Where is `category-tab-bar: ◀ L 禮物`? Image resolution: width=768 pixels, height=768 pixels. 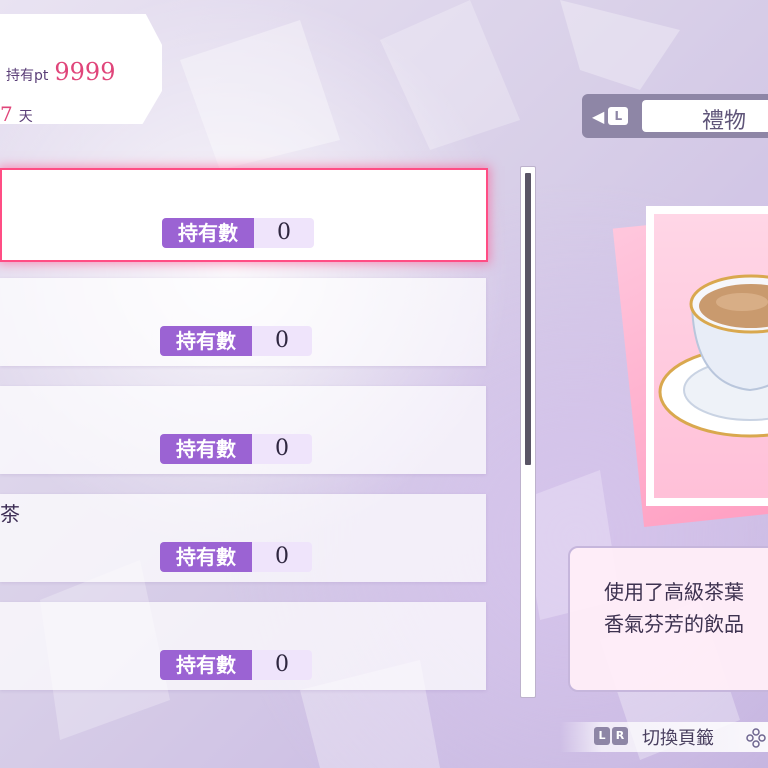
category-tab-bar: ◀ L 禮物 is located at coordinates (675, 116).